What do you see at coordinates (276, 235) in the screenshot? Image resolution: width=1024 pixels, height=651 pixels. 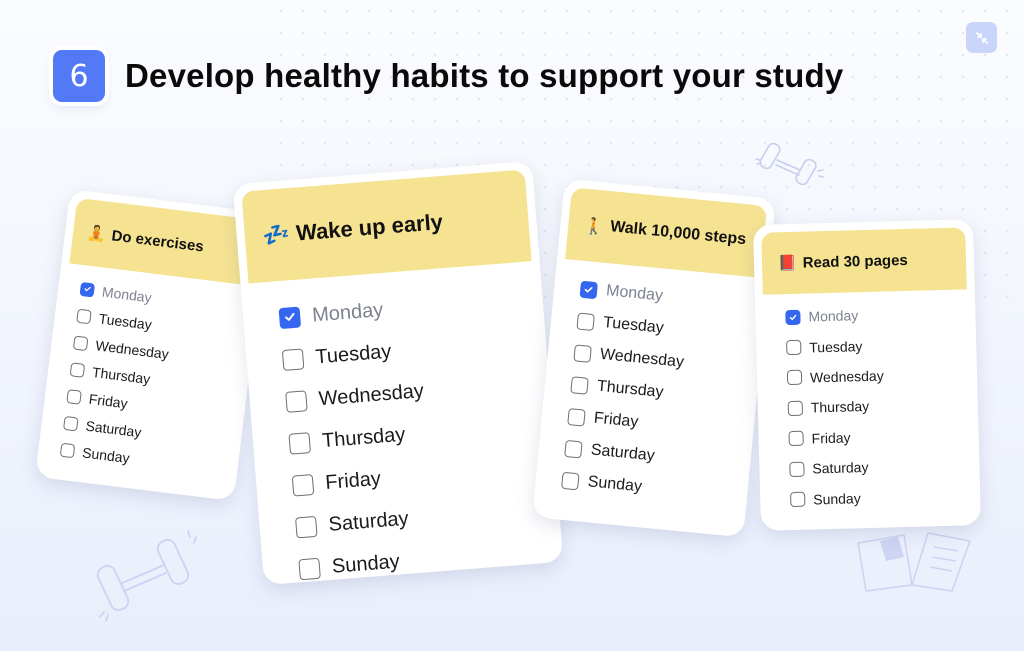 I see `zzz-sleep-icon: 💤` at bounding box center [276, 235].